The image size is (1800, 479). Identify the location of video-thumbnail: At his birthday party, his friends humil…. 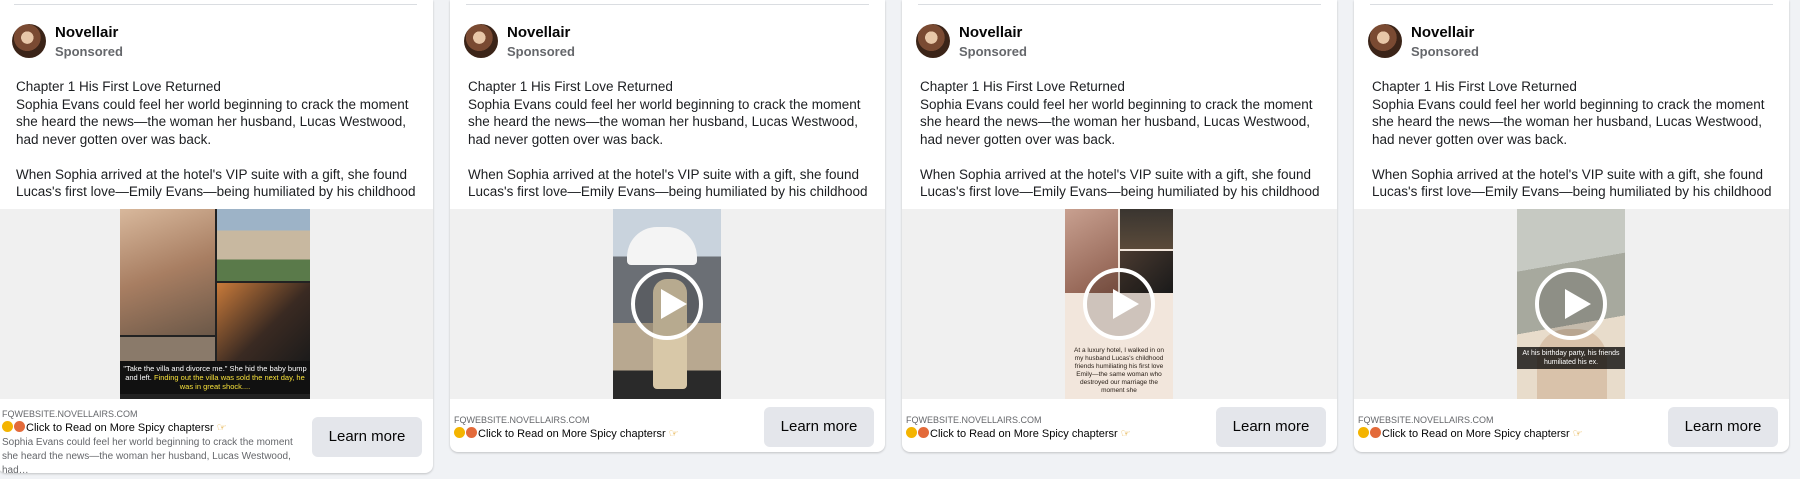
(1571, 304).